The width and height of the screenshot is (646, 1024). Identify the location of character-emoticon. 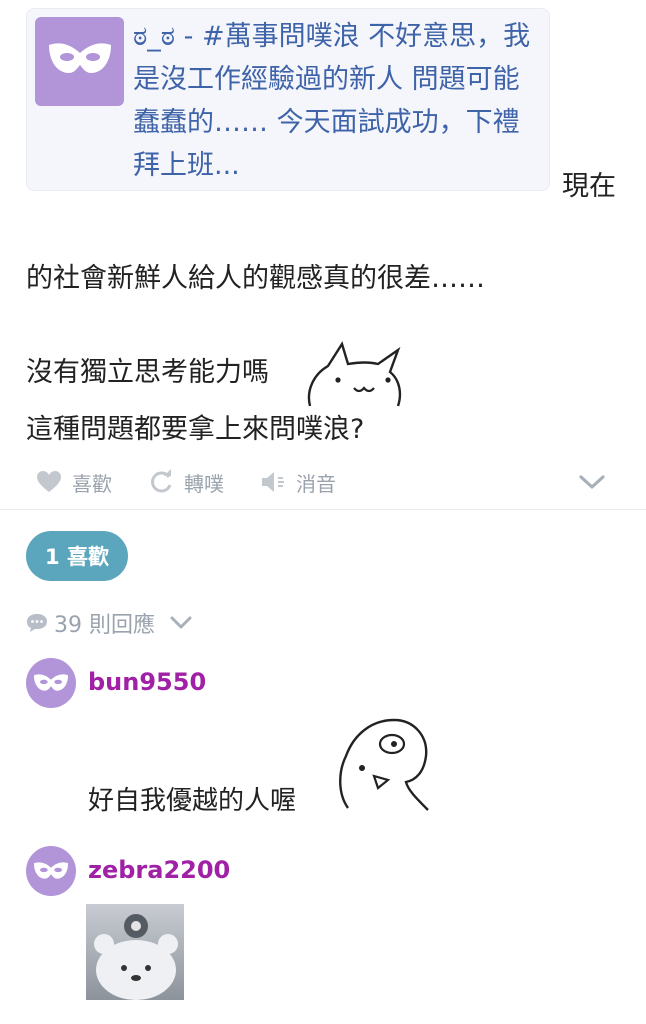
(384, 764).